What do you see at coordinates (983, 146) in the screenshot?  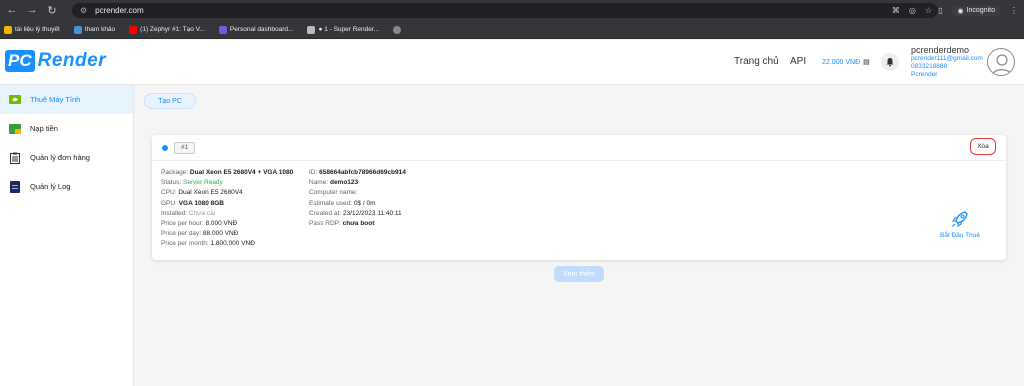 I see `delete-button: Xóa` at bounding box center [983, 146].